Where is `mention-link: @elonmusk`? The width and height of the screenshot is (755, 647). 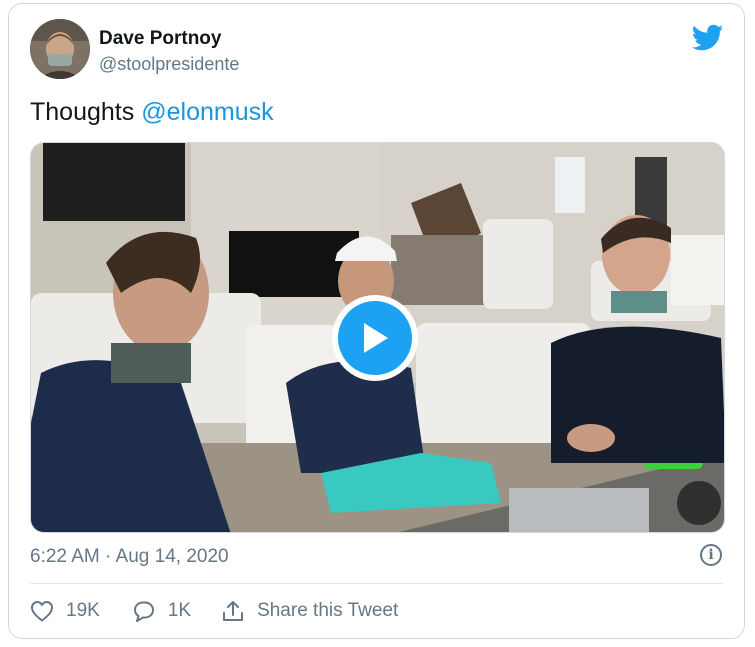
mention-link: @elonmusk is located at coordinates (207, 112).